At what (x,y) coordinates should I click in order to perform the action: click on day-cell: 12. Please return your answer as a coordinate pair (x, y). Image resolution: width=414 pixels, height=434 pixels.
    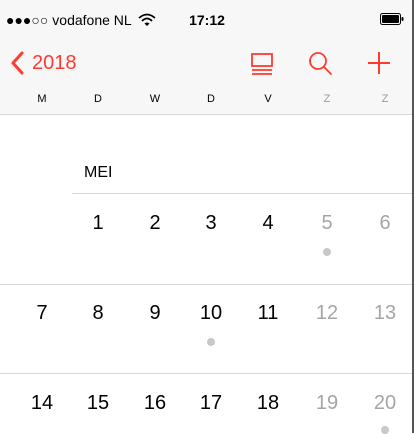
    Looking at the image, I should click on (327, 313).